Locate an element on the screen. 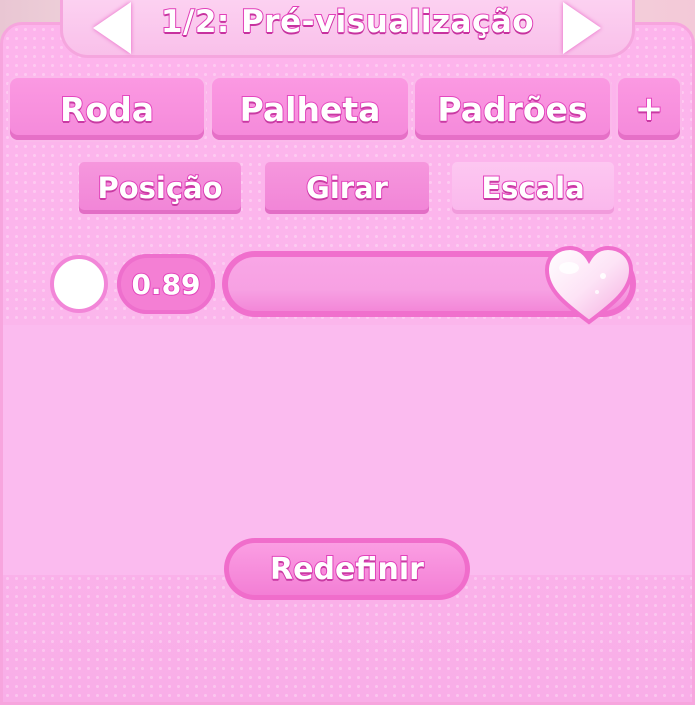 The image size is (695, 705). circle-icon is located at coordinates (79, 284).